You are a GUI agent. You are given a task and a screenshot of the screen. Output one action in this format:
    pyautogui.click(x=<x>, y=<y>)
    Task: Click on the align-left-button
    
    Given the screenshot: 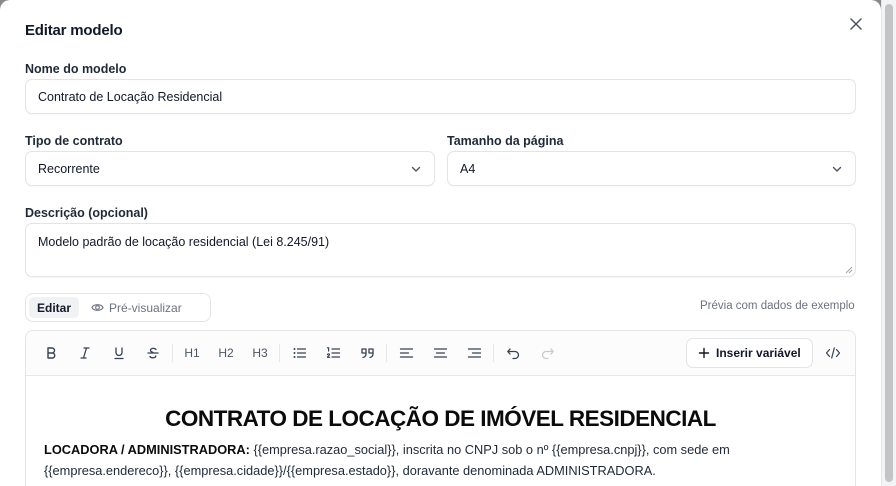 What is the action you would take?
    pyautogui.click(x=406, y=353)
    